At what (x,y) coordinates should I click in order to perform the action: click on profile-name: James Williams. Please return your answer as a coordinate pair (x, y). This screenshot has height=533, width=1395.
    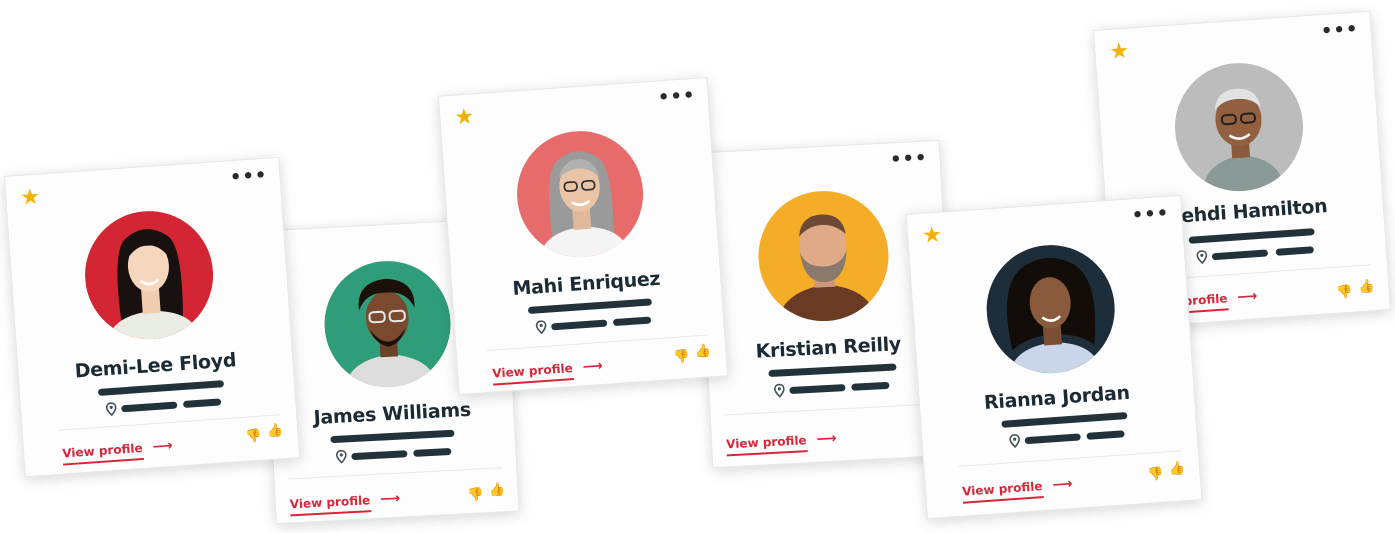
    Looking at the image, I should click on (392, 414).